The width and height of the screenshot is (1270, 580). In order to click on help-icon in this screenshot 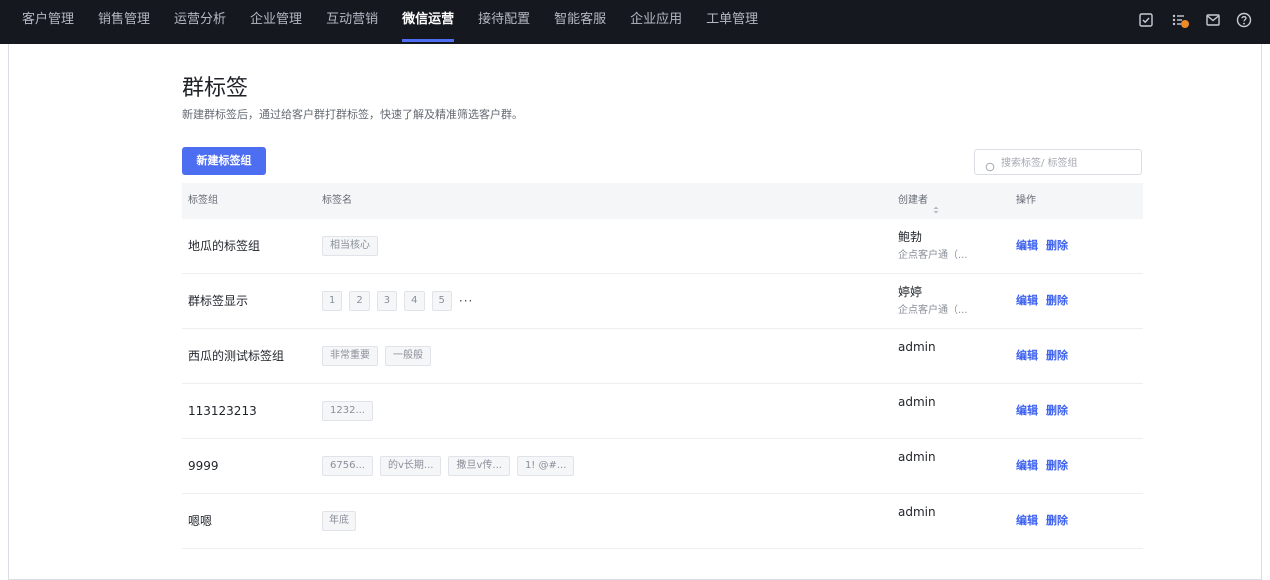, I will do `click(1244, 20)`.